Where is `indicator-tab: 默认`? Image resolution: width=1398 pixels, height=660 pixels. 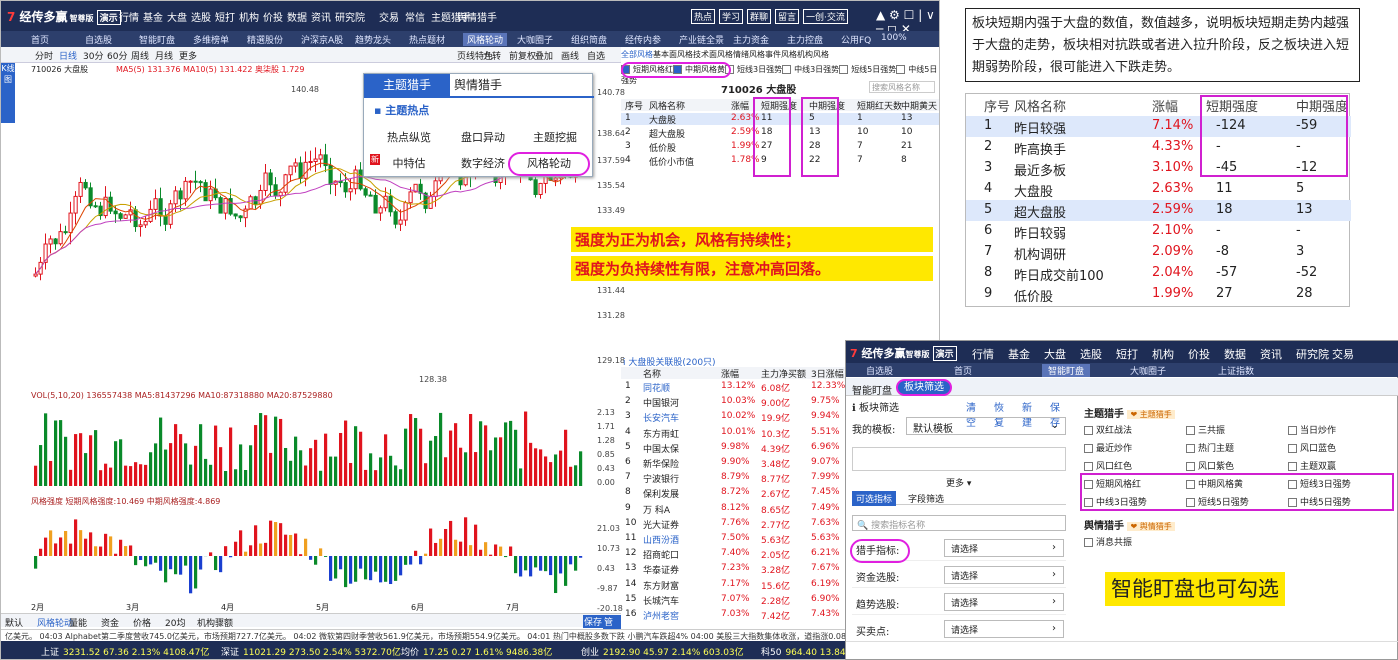
indicator-tab: 默认 is located at coordinates (14, 622).